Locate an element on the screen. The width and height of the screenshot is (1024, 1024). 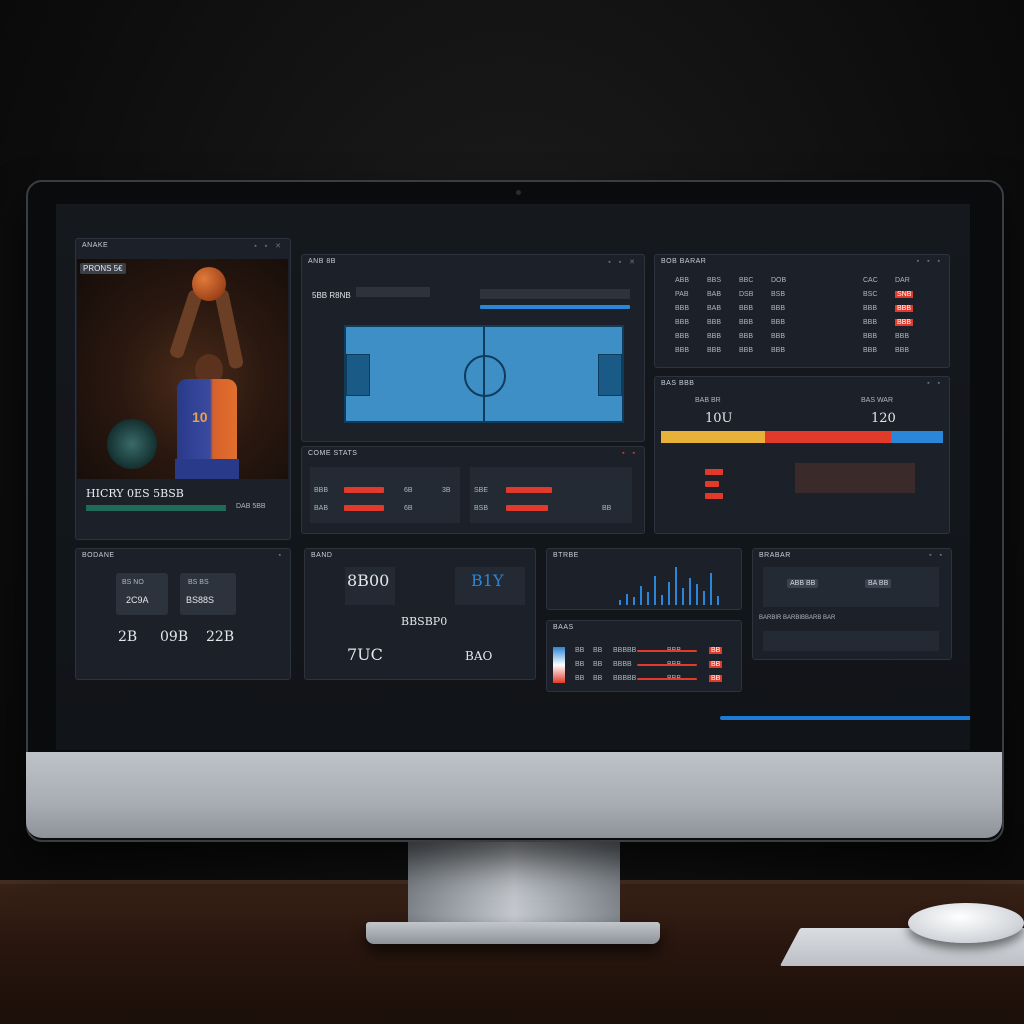
panel-menu-icon: ▪ ▪ ✕ is located at coordinates (623, 262).